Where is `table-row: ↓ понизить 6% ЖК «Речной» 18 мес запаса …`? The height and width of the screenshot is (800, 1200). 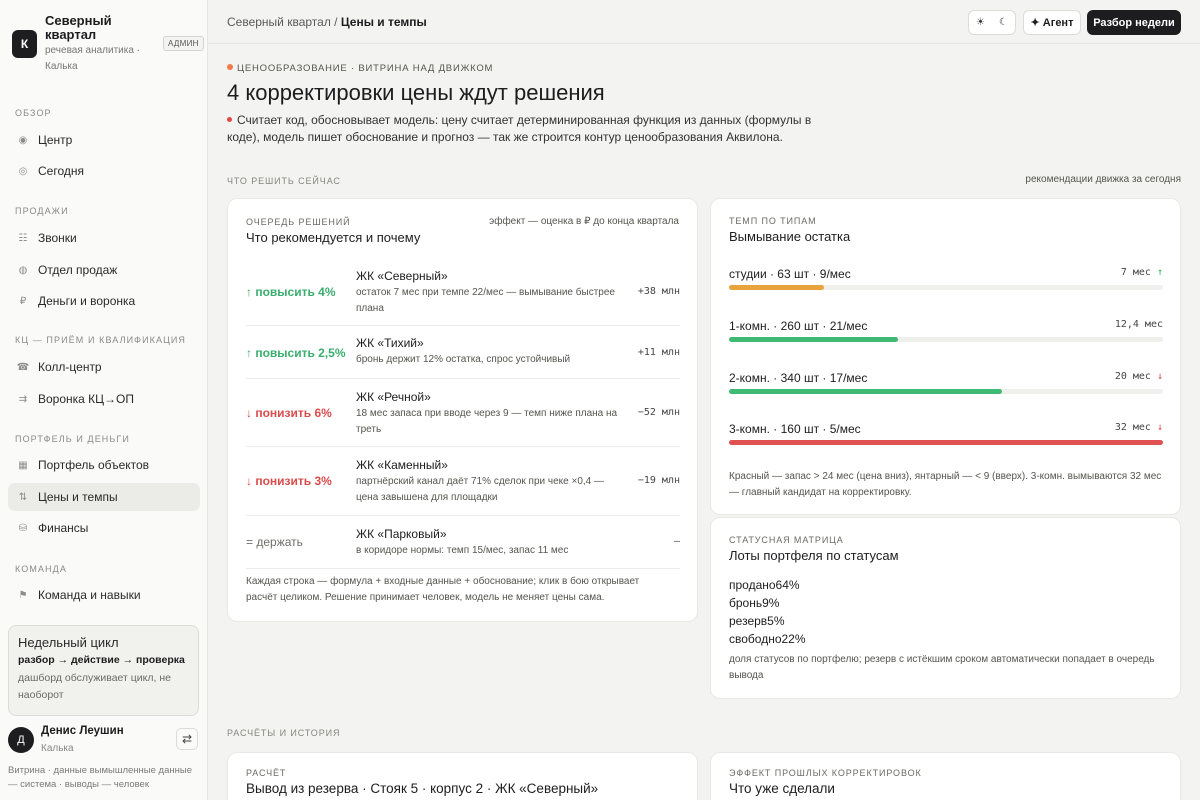 table-row: ↓ понизить 6% ЖК «Речной» 18 мес запаса … is located at coordinates (463, 413).